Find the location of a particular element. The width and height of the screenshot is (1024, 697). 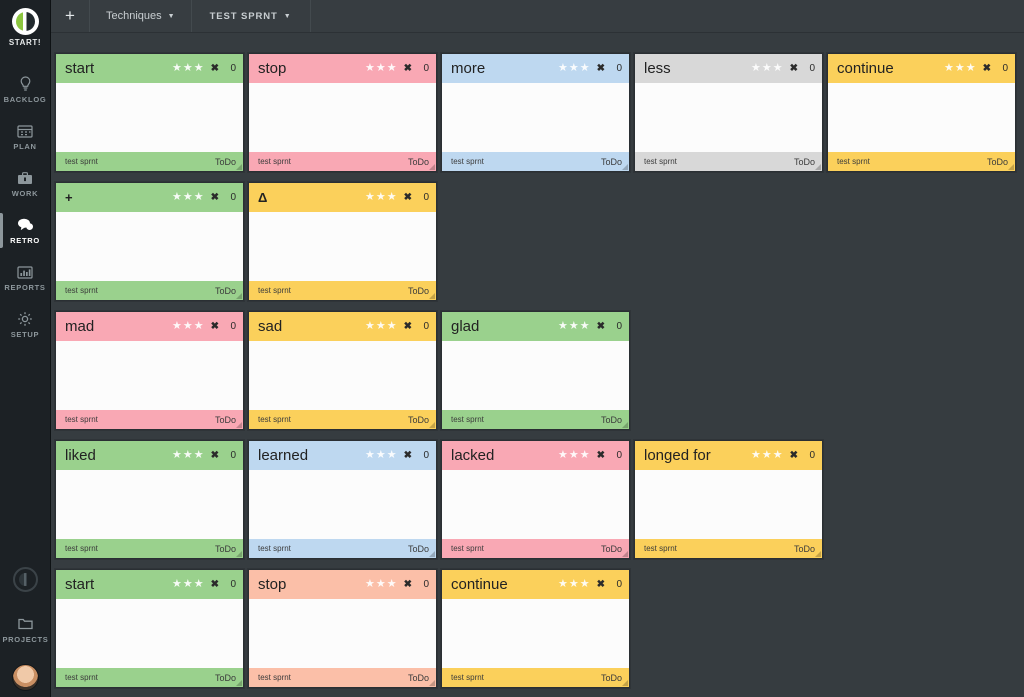

retro-card: start ★ ★ ★ ✖ 0 test sprnt ToDo is located at coordinates (149, 628).